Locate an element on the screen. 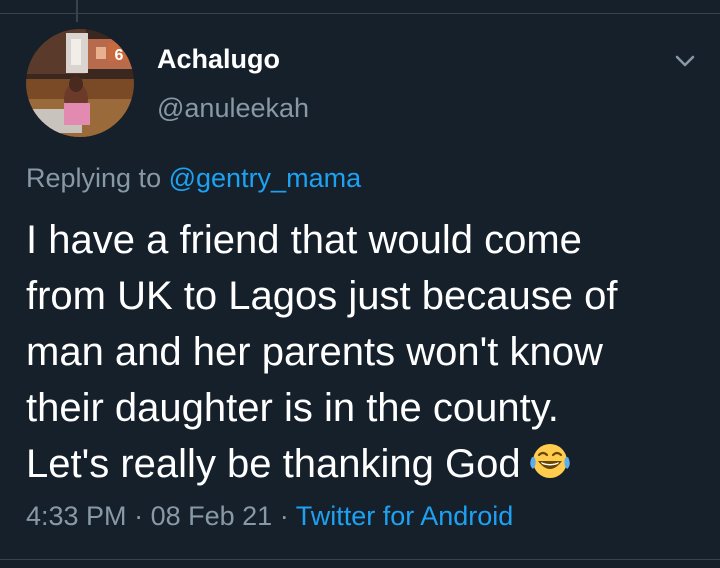  replying-to: Replying to @gentry_mama is located at coordinates (193, 178).